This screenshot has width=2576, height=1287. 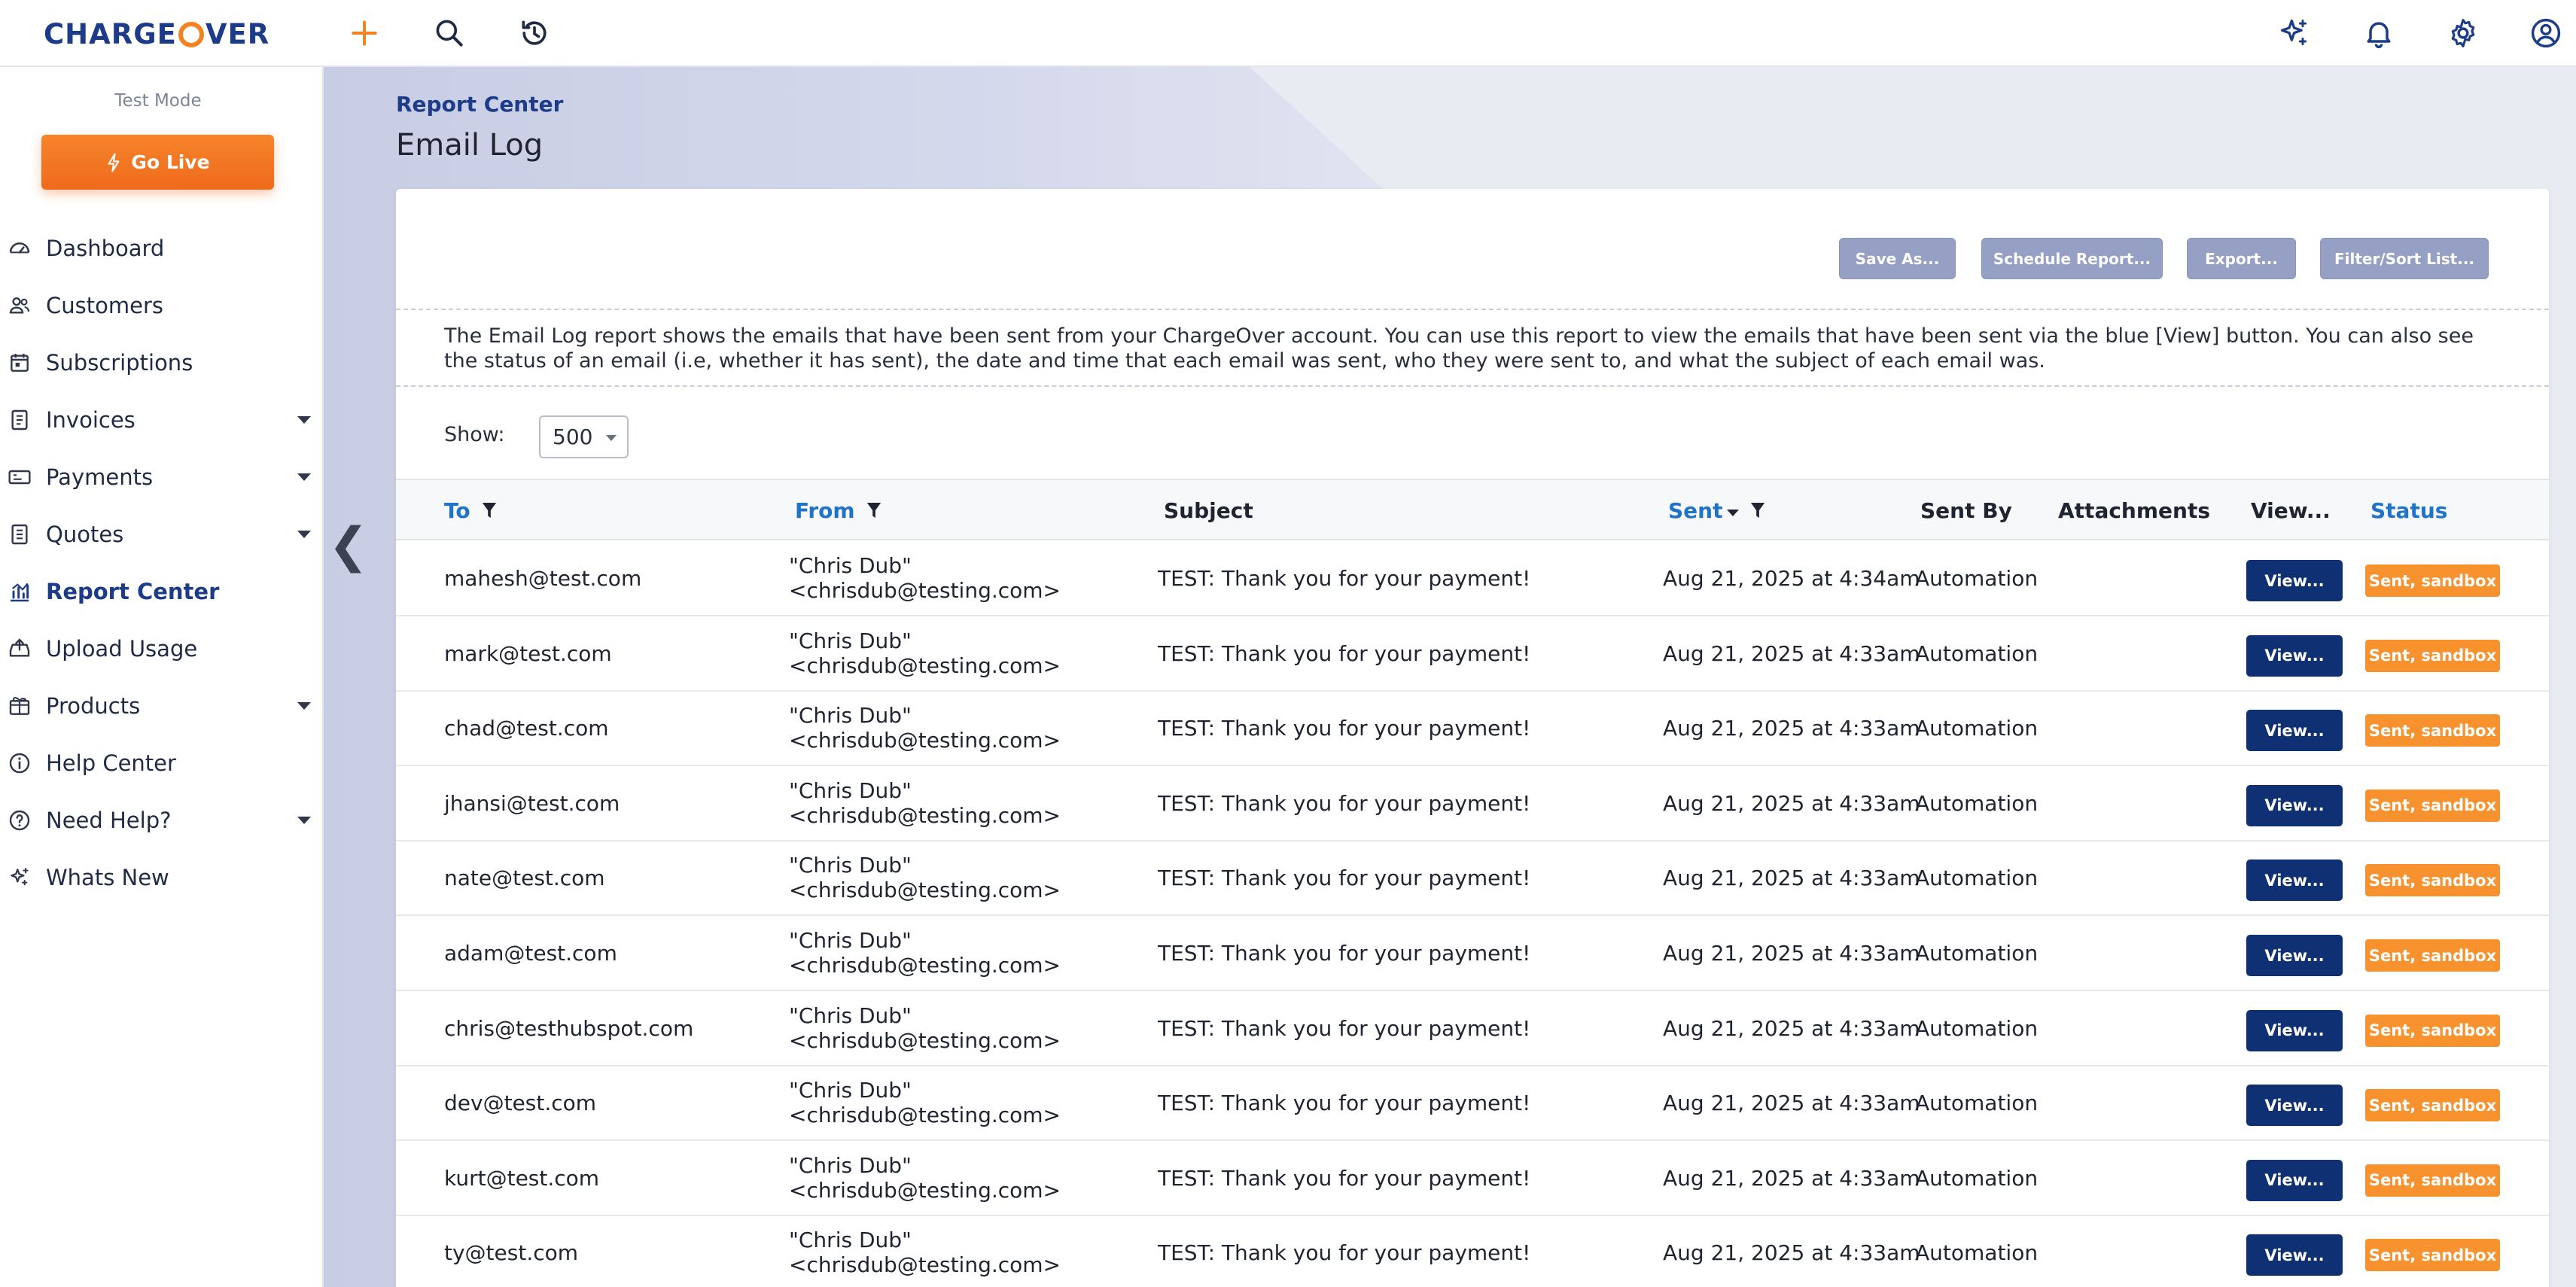 I want to click on sidebar-item-whats-new: Whats New, so click(x=162, y=878).